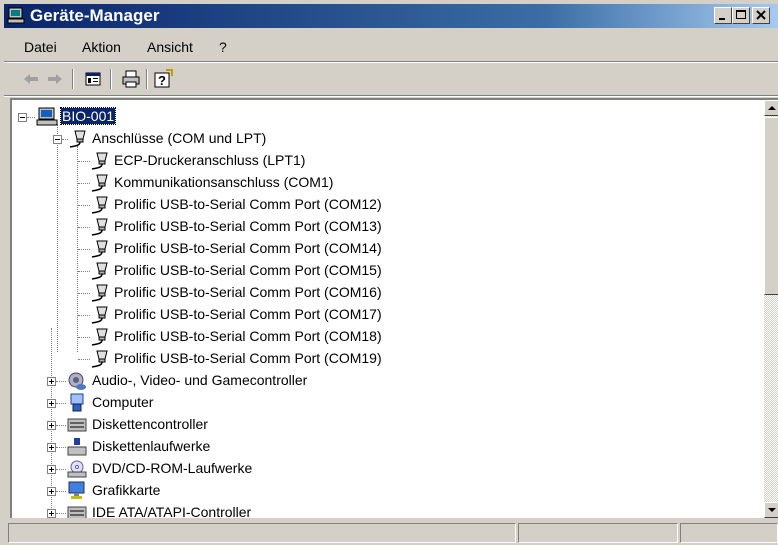 The width and height of the screenshot is (778, 545). Describe the element at coordinates (297, 447) in the screenshot. I see `tree-item-category: Diskettenlaufwerke` at that location.